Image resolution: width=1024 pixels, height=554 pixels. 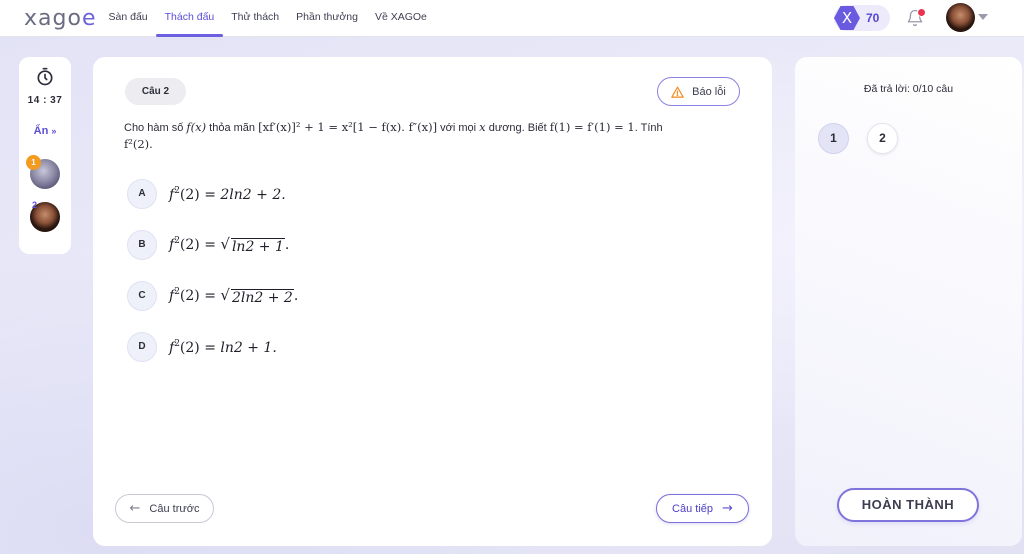 I want to click on question-nav-1: 1, so click(x=833, y=138).